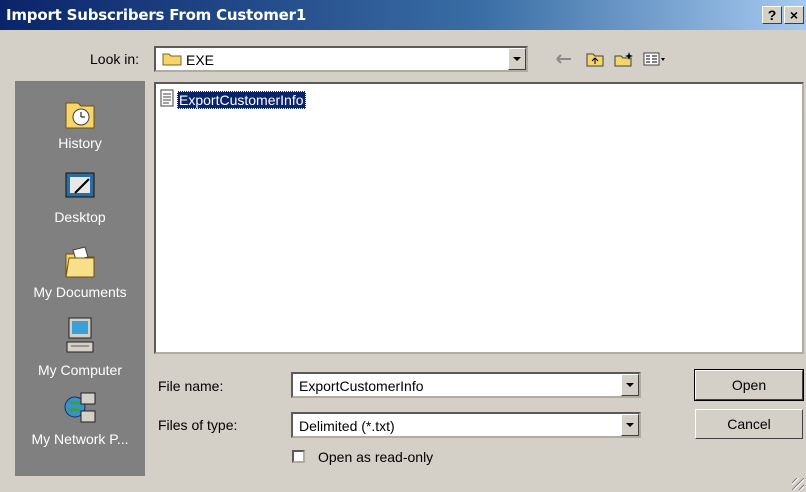  What do you see at coordinates (341, 59) in the screenshot?
I see `look-in-dropdown: EXE` at bounding box center [341, 59].